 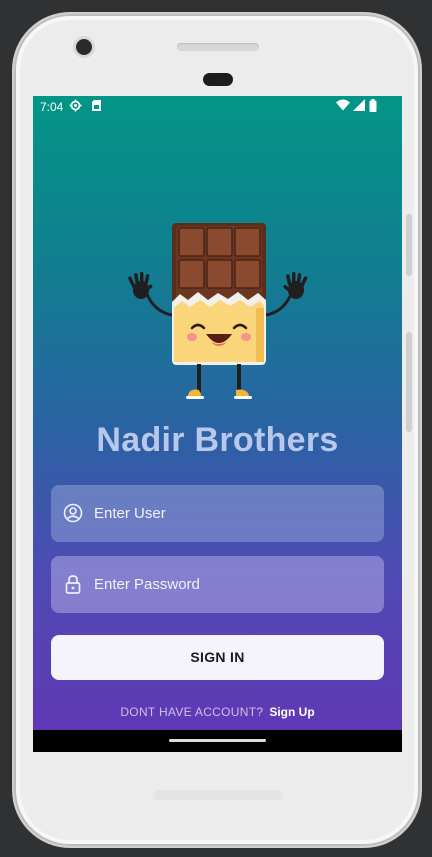 What do you see at coordinates (291, 712) in the screenshot?
I see `sign-up-link: Sign Up` at bounding box center [291, 712].